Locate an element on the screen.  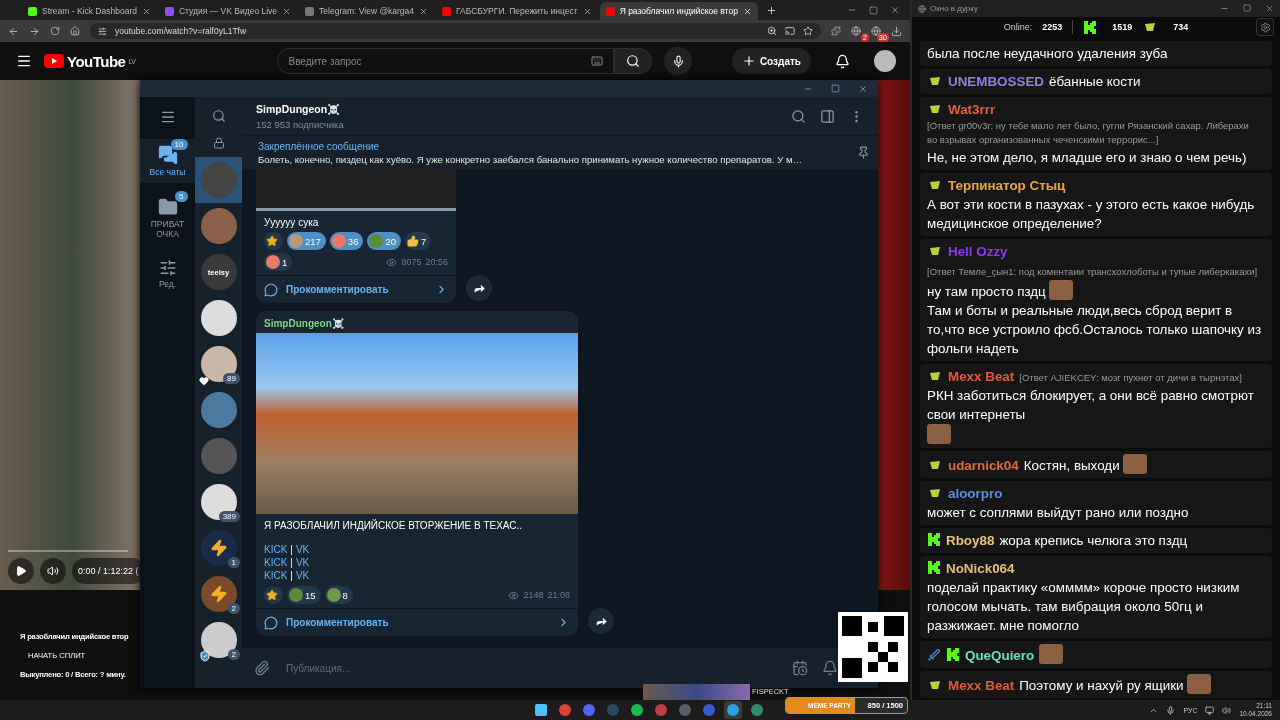
folder-tab: 10 Все чаты is located at coordinates (167, 161).